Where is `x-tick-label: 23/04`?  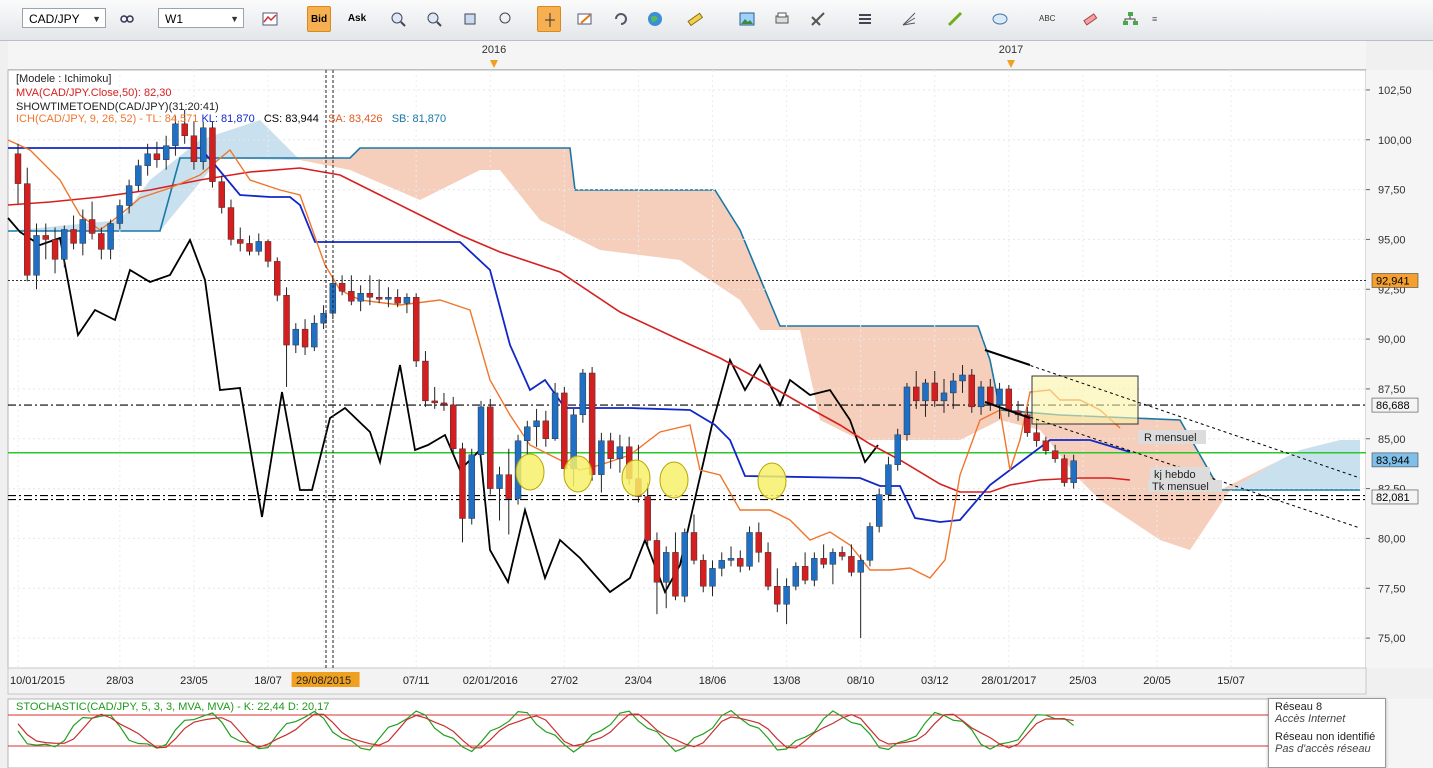
x-tick-label: 23/04 is located at coordinates (639, 681).